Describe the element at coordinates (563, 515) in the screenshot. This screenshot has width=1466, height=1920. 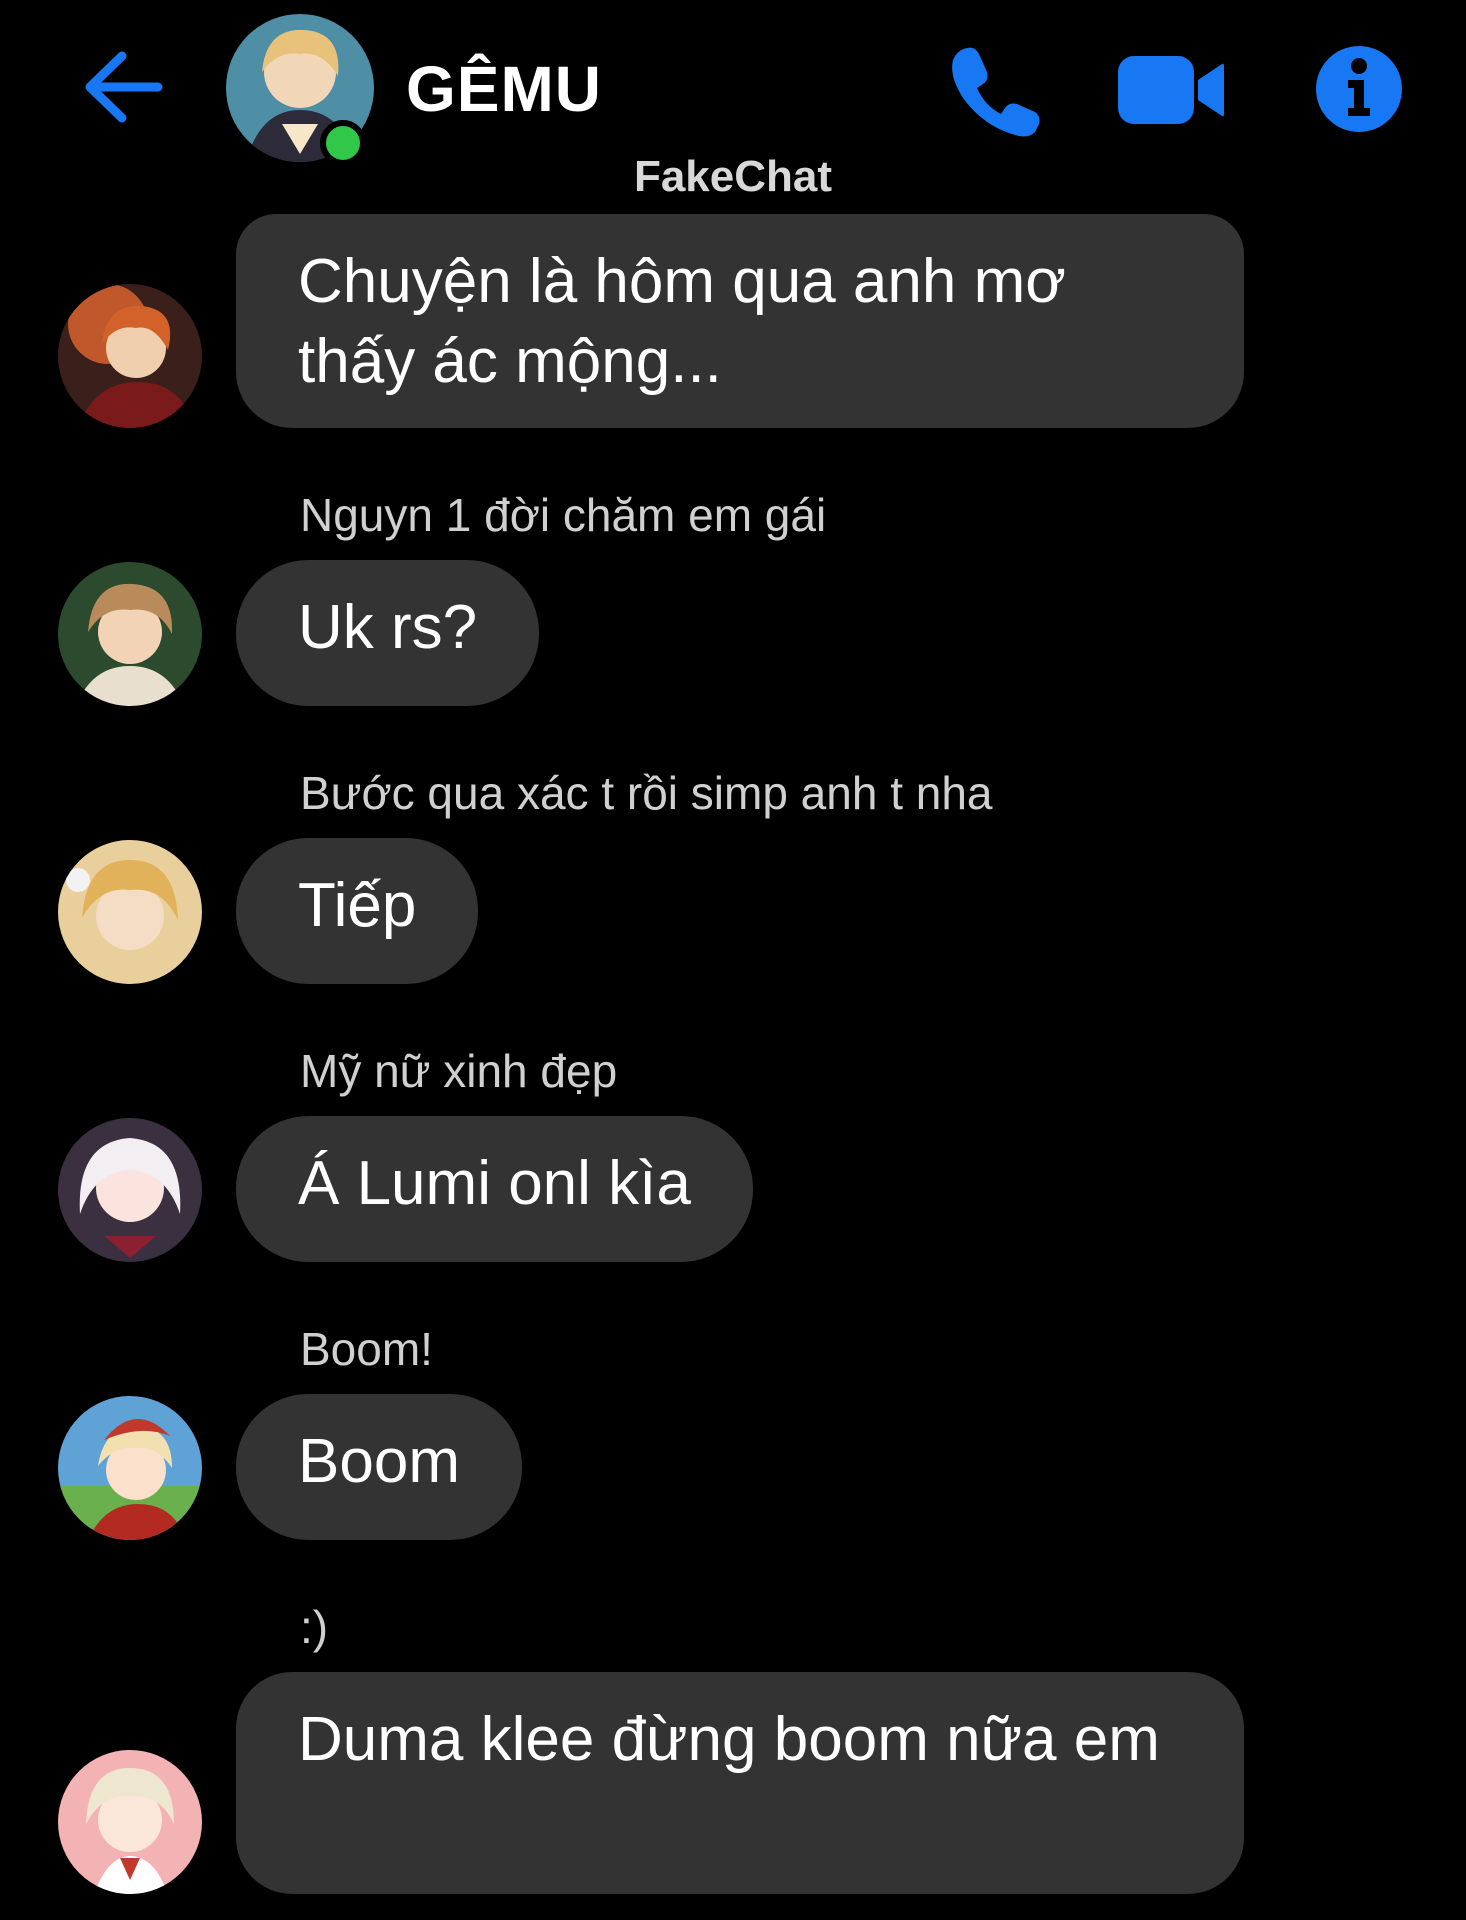
I see `sender-name: Nguyn 1 đời chăm em gái` at that location.